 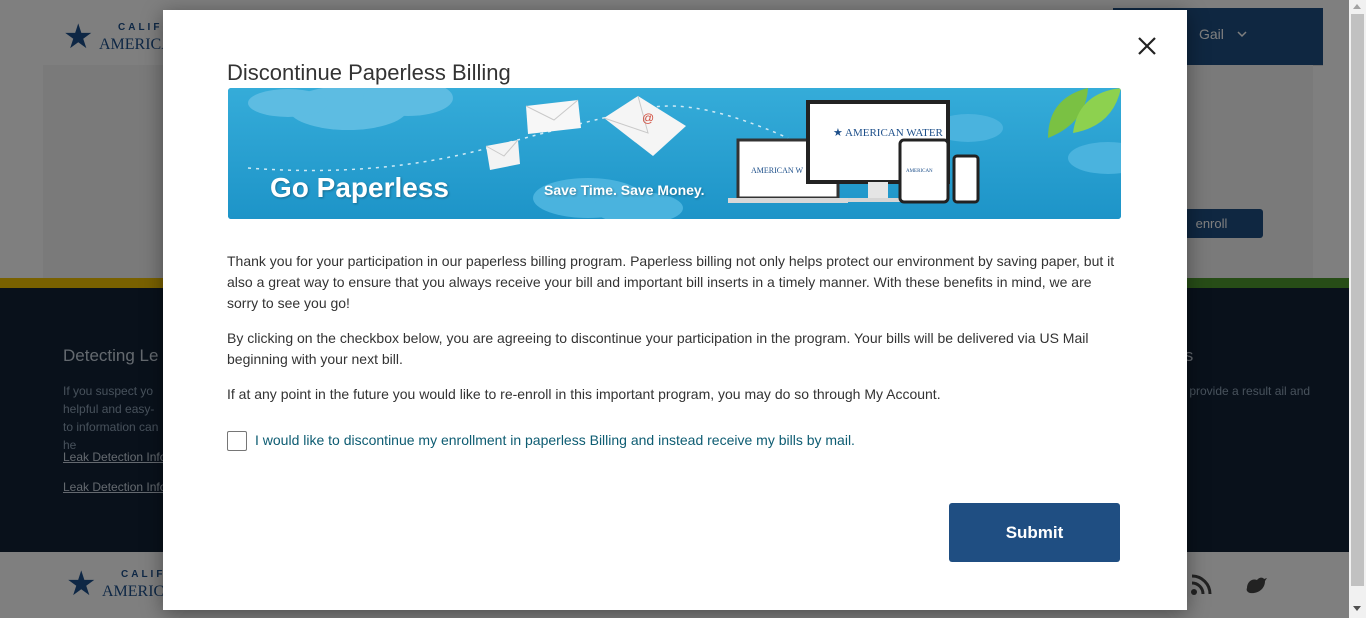 I want to click on scroll-thumb, so click(x=1357, y=300).